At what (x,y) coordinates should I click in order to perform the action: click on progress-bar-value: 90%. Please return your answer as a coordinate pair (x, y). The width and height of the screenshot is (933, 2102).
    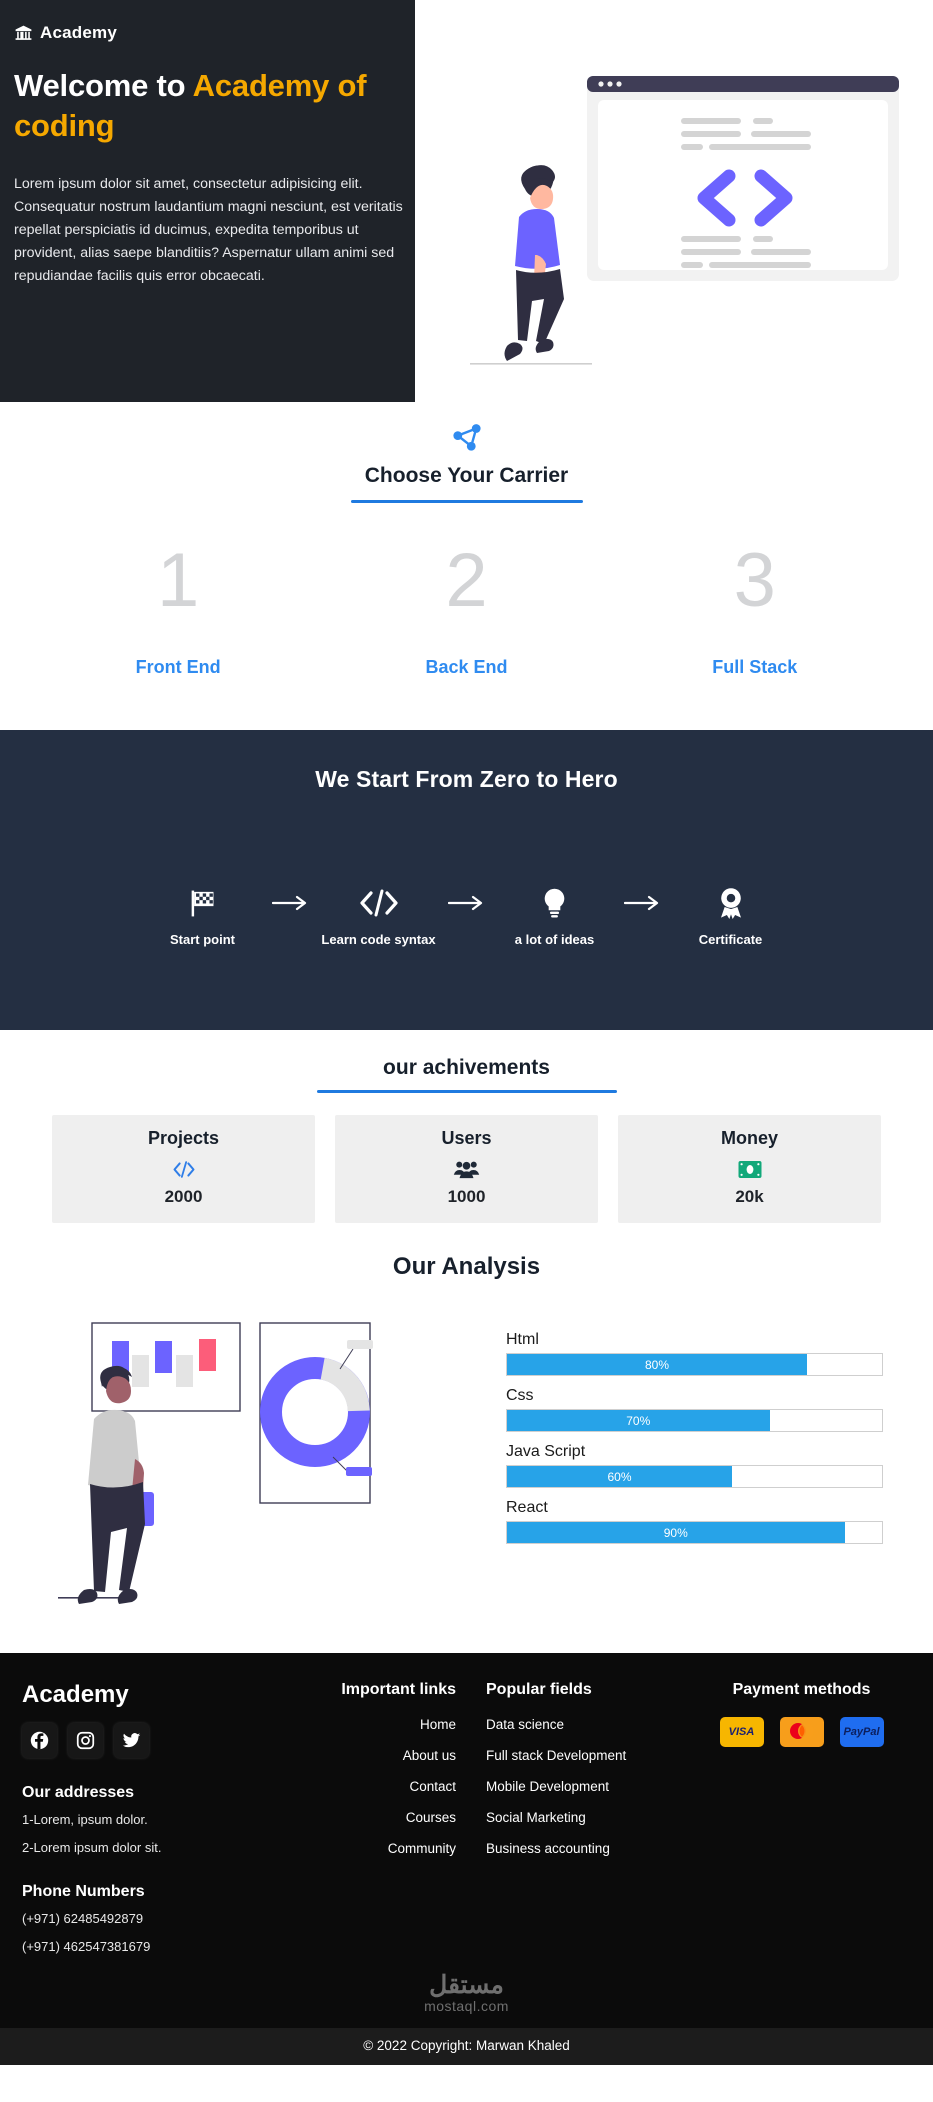
    Looking at the image, I should click on (675, 1532).